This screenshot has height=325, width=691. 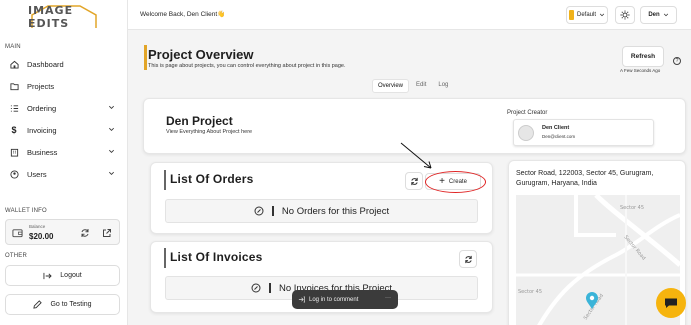 I want to click on sidebar-item-label: Projects, so click(x=41, y=86).